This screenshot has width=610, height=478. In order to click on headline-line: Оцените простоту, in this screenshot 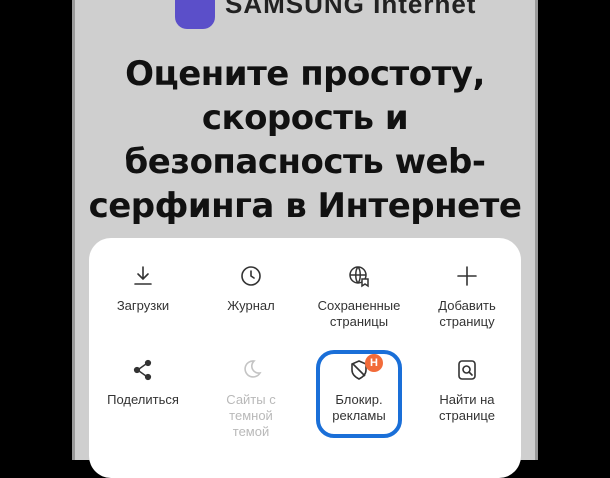, I will do `click(305, 74)`.